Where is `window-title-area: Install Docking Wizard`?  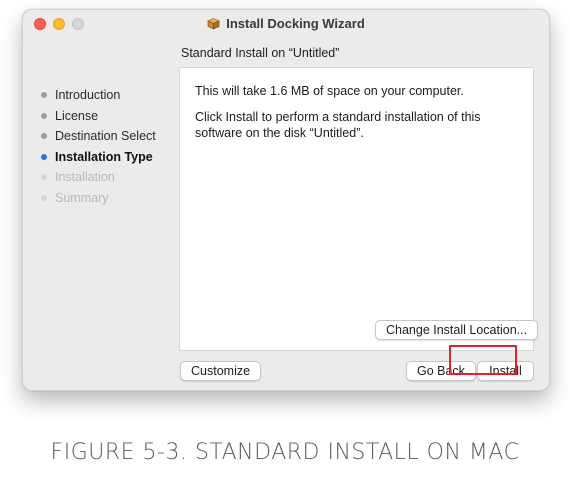 window-title-area: Install Docking Wizard is located at coordinates (286, 24).